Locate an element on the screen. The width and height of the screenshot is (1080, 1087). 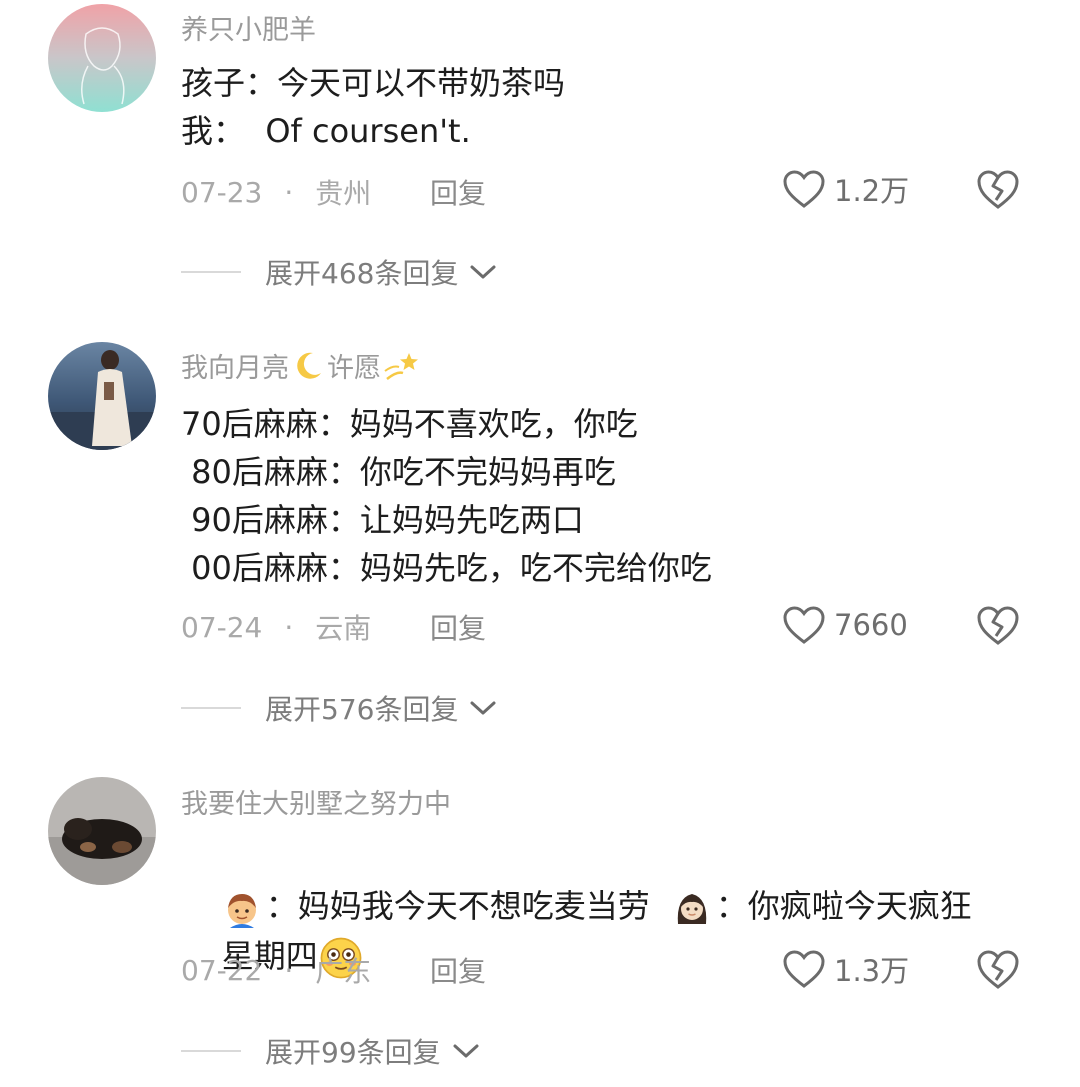
like-count: 1.3万 is located at coordinates (872, 971).